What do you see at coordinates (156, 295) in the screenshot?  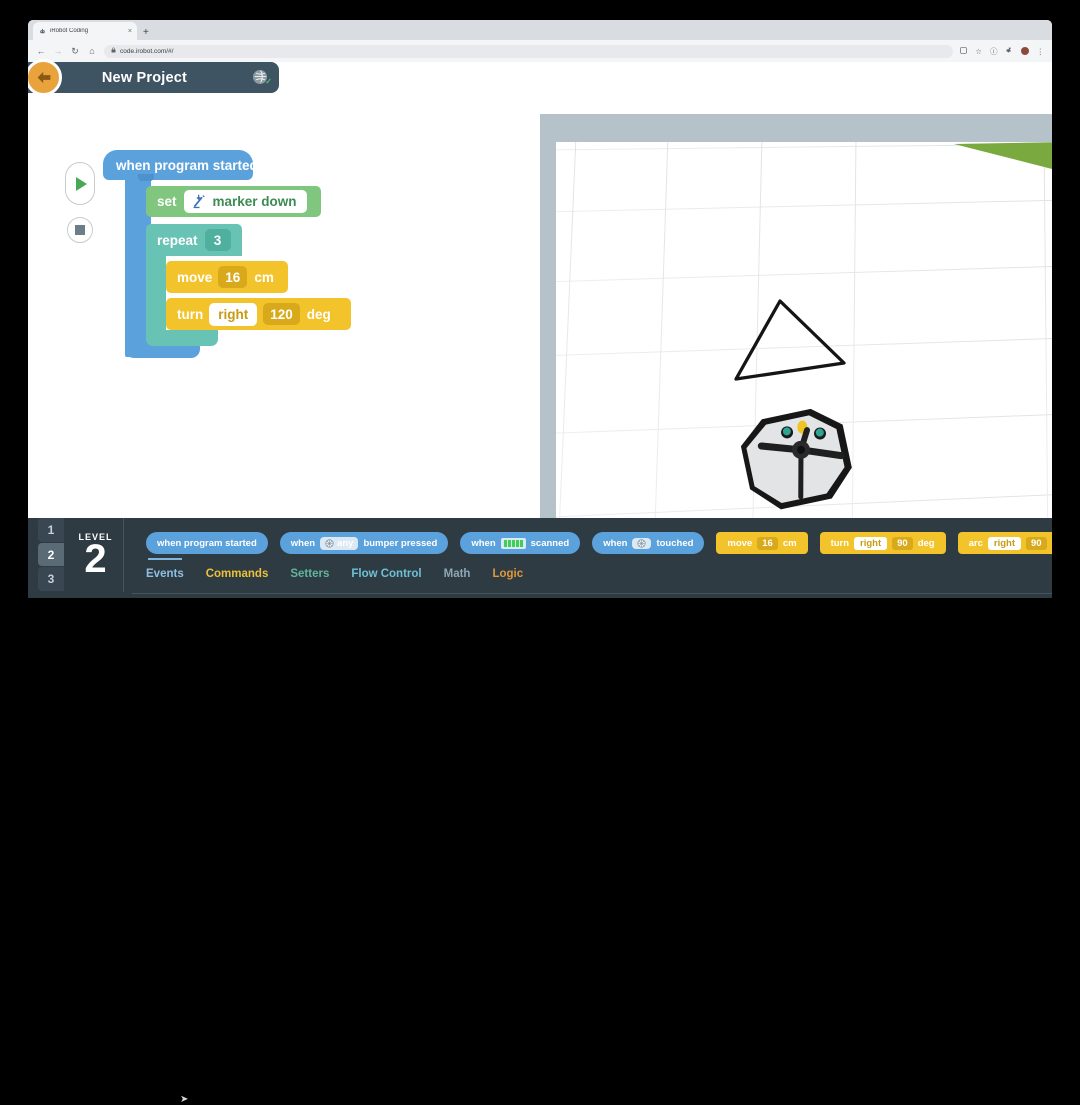 I see `repeat-block-side` at bounding box center [156, 295].